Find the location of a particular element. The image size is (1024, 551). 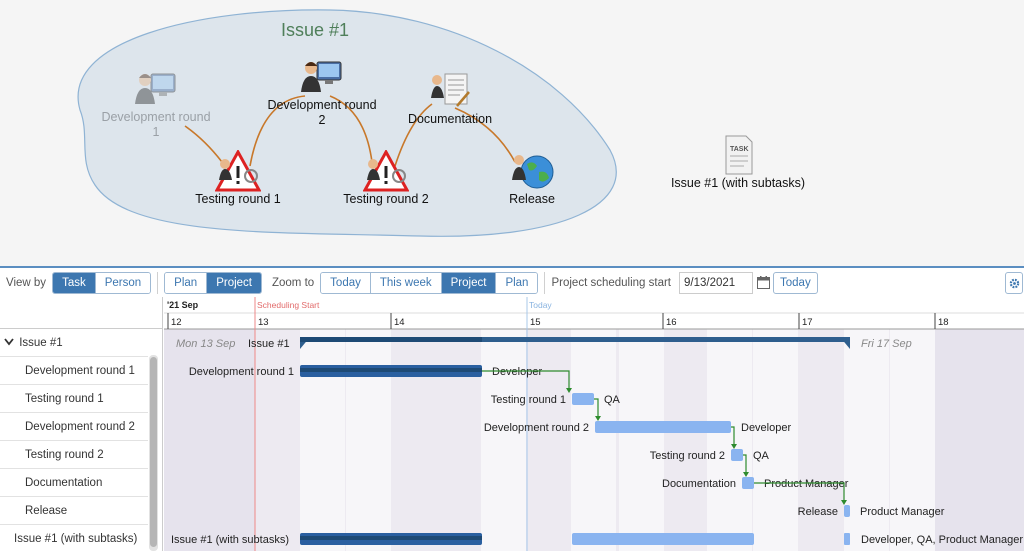

node-issue-with-subtasks: TASK Issue #1 (with subtasks) is located at coordinates (738, 162).